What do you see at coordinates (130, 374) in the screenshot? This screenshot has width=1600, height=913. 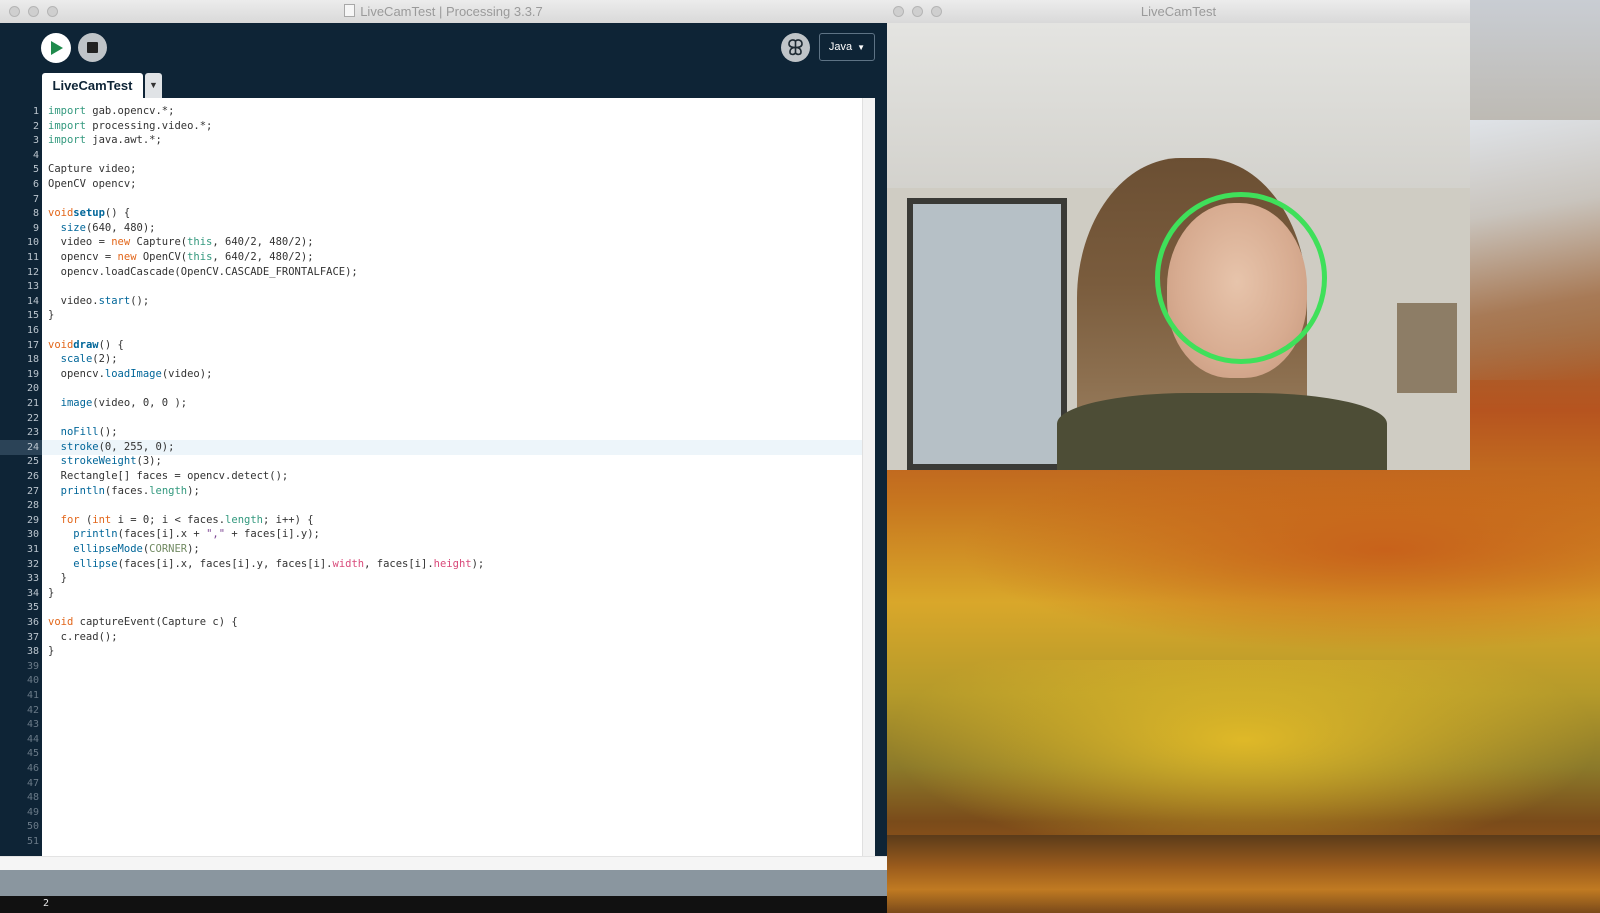 I see `code-line: opencv.loadImage(video);` at bounding box center [130, 374].